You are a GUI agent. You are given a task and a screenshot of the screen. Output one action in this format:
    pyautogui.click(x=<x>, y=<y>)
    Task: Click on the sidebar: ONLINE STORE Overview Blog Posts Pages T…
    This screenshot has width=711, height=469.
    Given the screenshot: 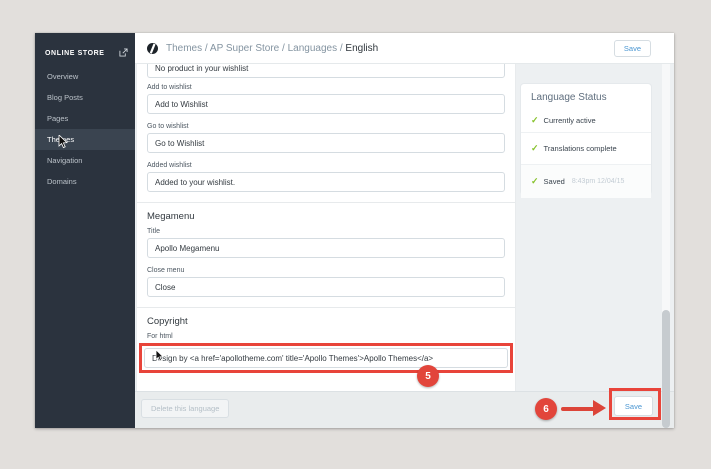 What is the action you would take?
    pyautogui.click(x=85, y=230)
    